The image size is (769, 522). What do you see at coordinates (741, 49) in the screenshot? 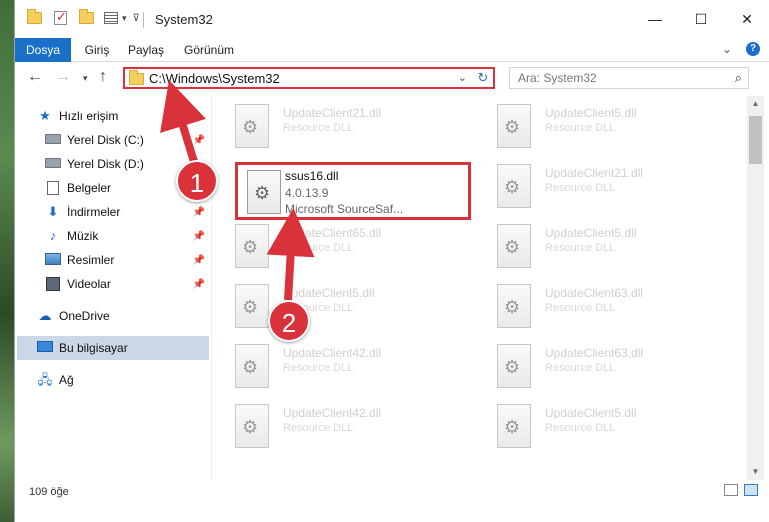
I see `ribbon-right-controls: ⌄ ?` at bounding box center [741, 49].